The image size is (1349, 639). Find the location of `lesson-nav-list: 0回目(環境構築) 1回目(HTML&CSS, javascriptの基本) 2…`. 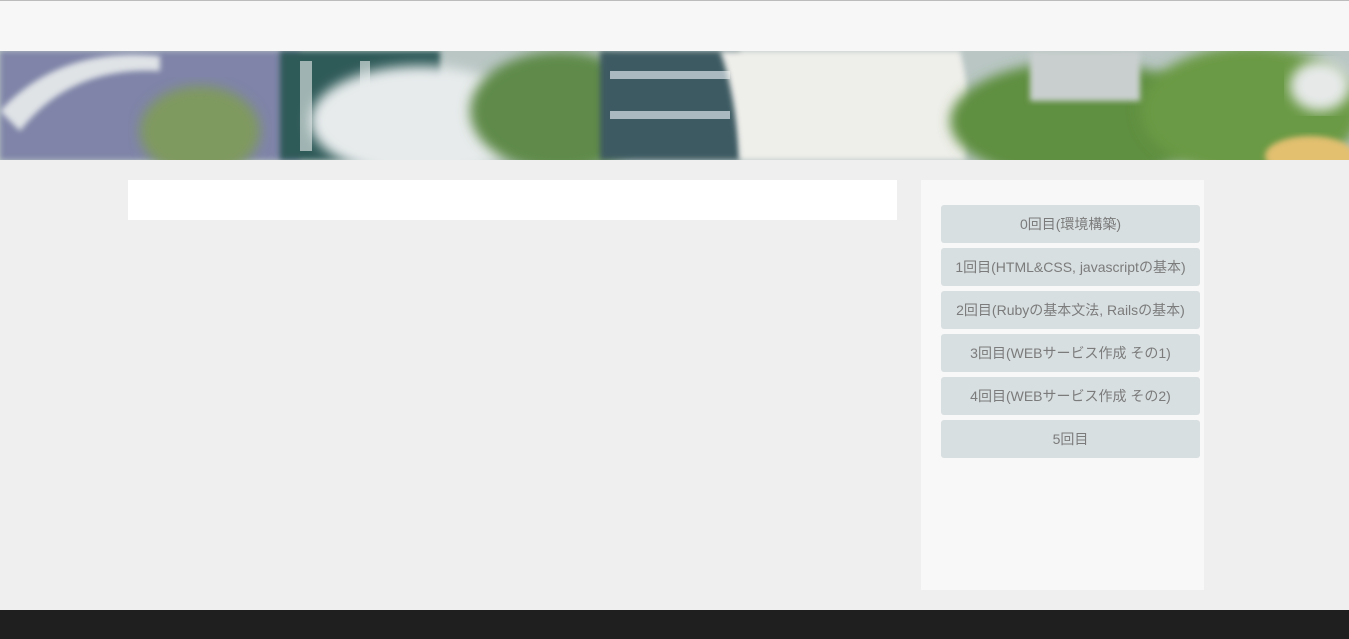

lesson-nav-list: 0回目(環境構築) 1回目(HTML&CSS, javascriptの基本) 2… is located at coordinates (1070, 334).